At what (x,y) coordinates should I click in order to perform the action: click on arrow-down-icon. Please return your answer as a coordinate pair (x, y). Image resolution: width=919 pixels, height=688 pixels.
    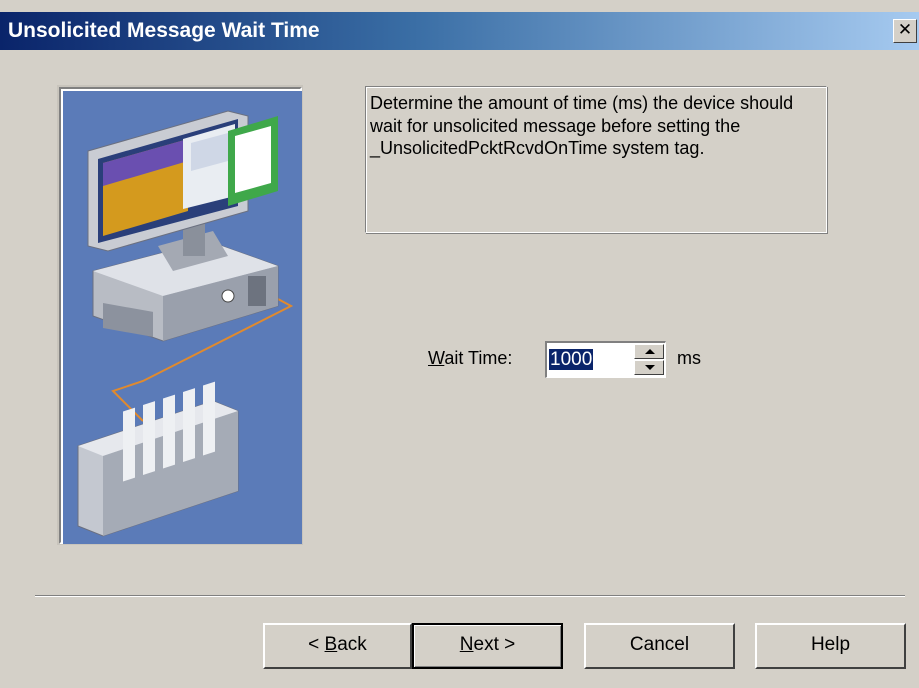
    Looking at the image, I should click on (650, 367).